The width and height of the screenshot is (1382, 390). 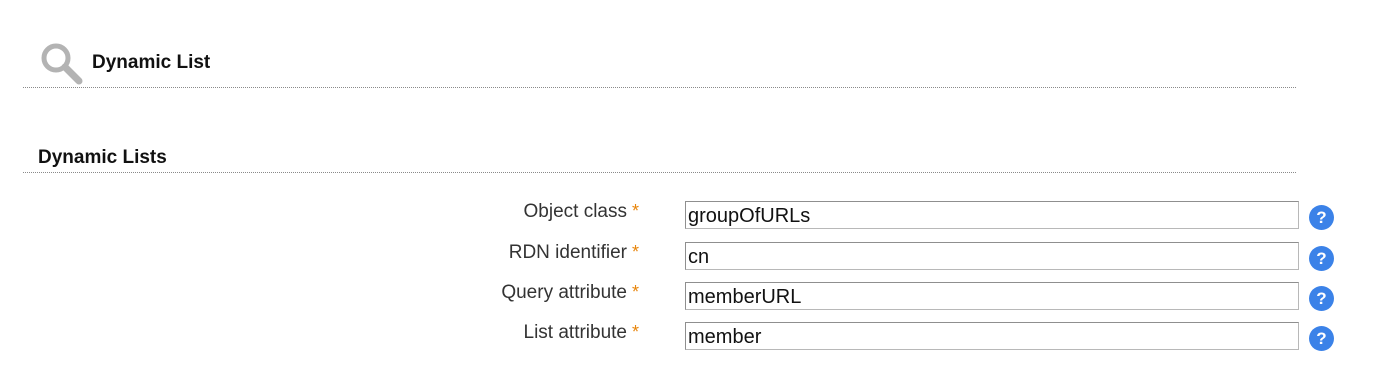 I want to click on form-row-list-attribute: List attribute * ?, so click(x=691, y=338).